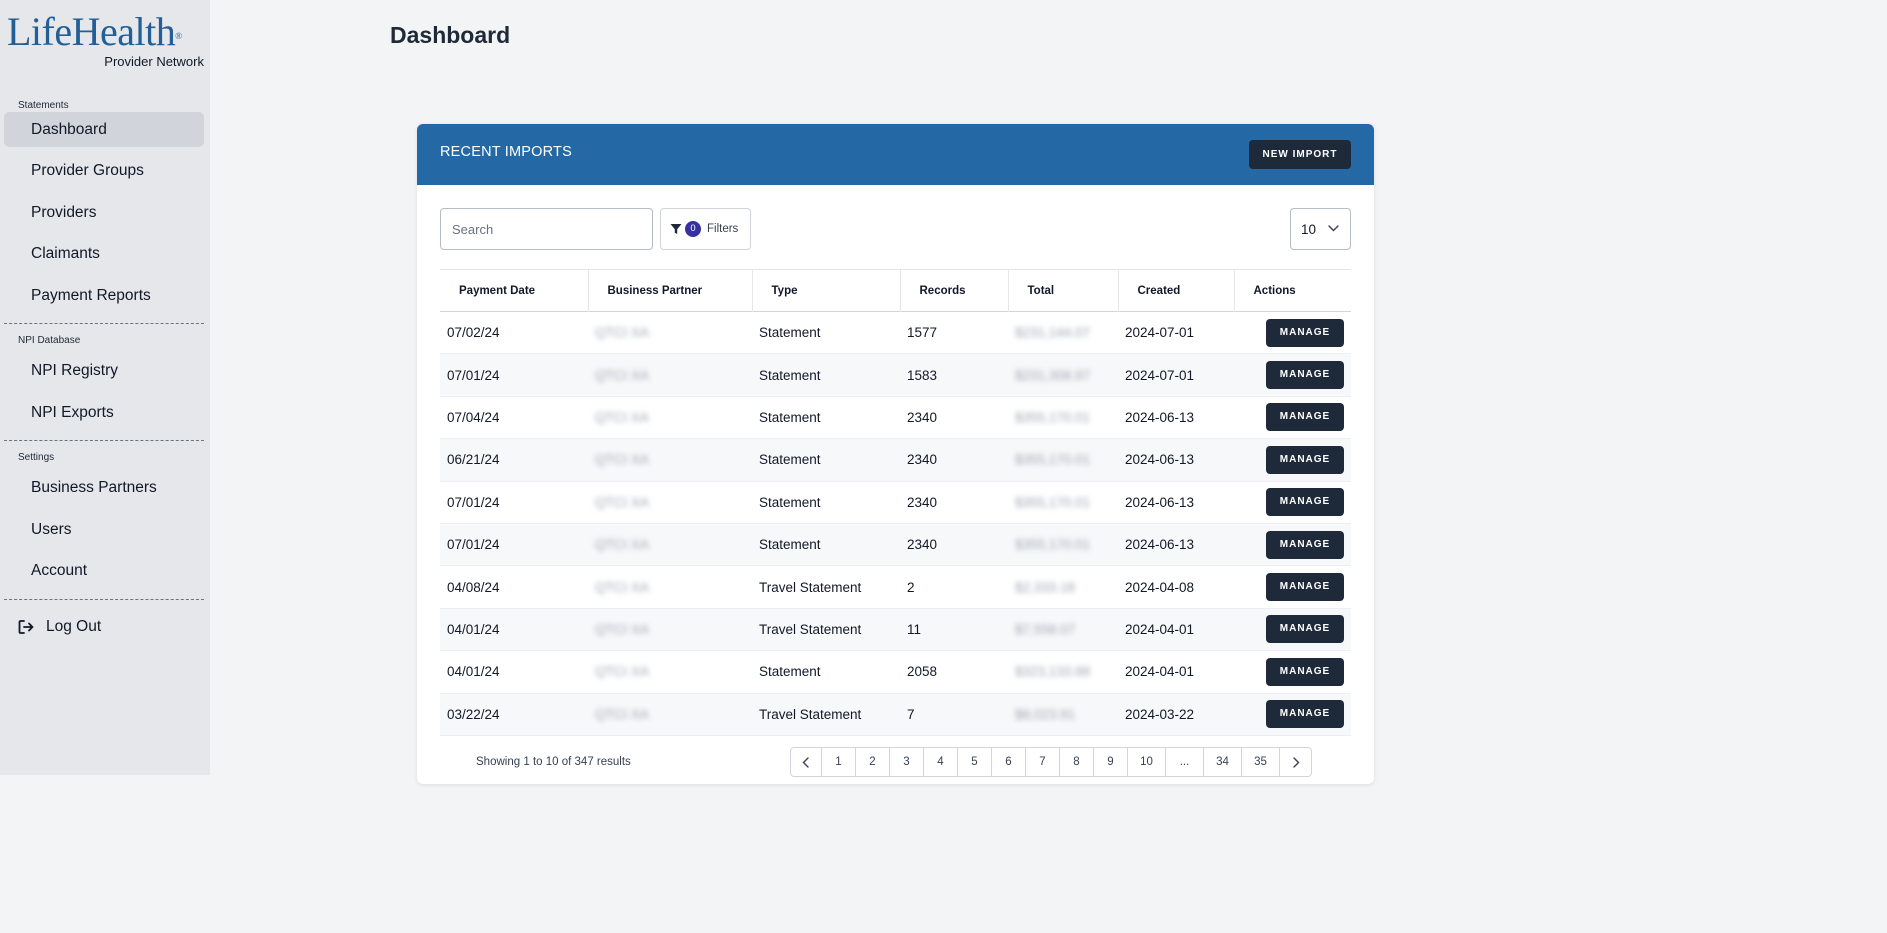 The image size is (1887, 933). I want to click on results-from: 1, so click(526, 762).